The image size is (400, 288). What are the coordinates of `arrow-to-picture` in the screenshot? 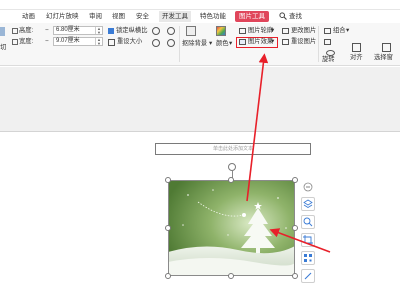 It's located at (300, 240).